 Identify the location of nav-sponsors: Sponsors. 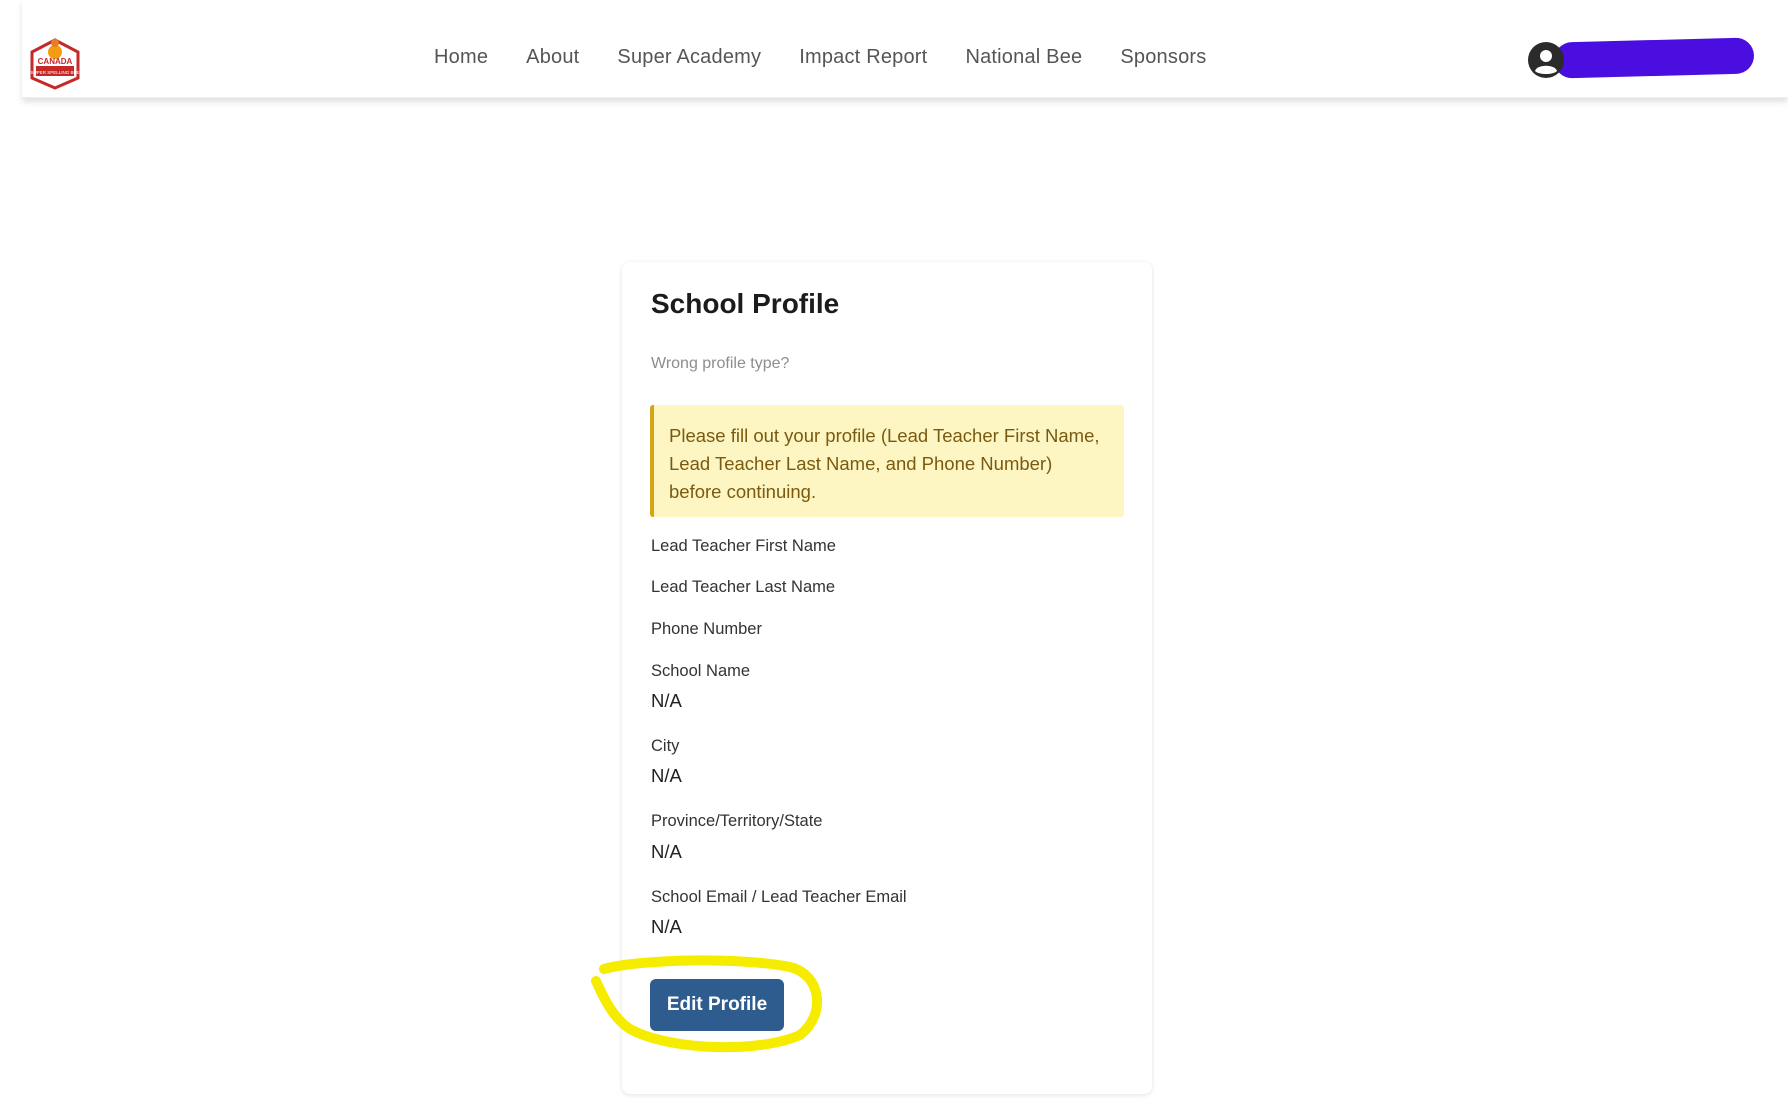
(1163, 57).